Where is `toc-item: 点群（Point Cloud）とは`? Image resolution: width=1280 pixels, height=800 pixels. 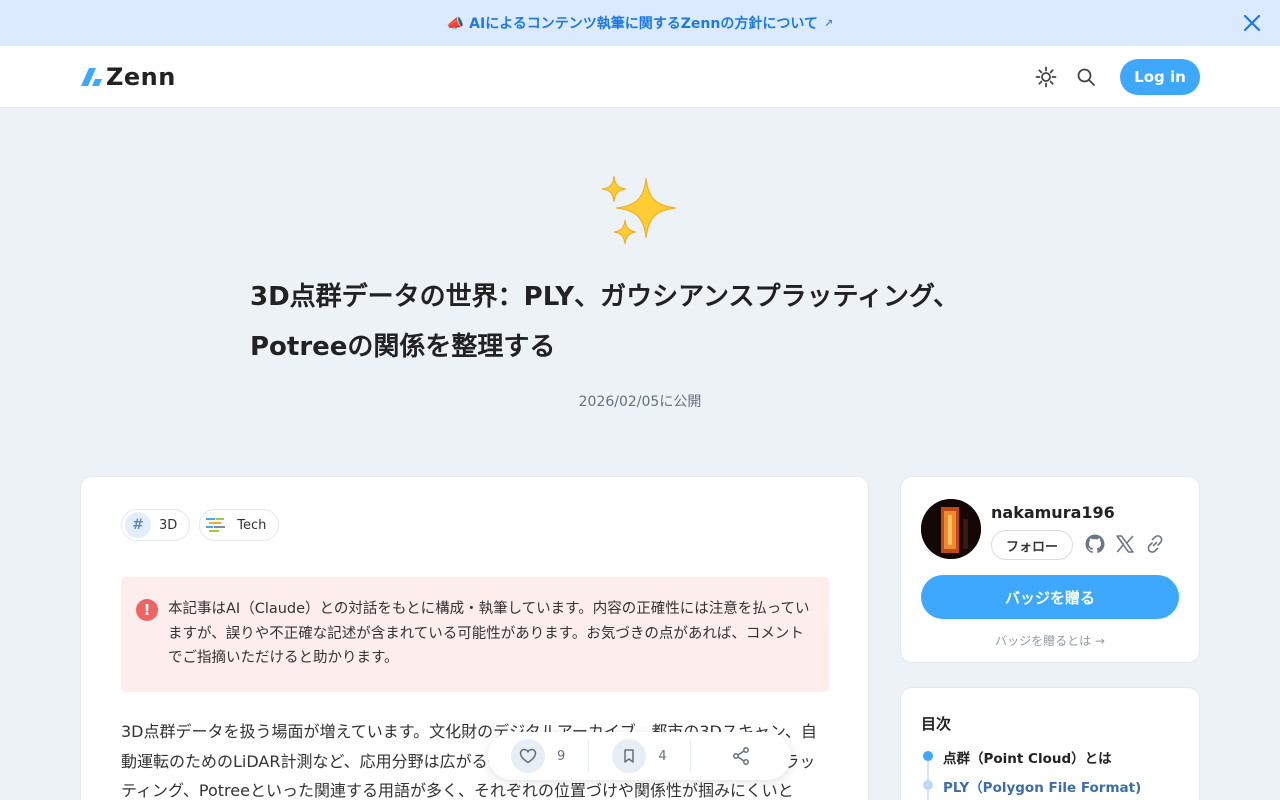 toc-item: 点群（Point Cloud）とは is located at coordinates (1027, 757).